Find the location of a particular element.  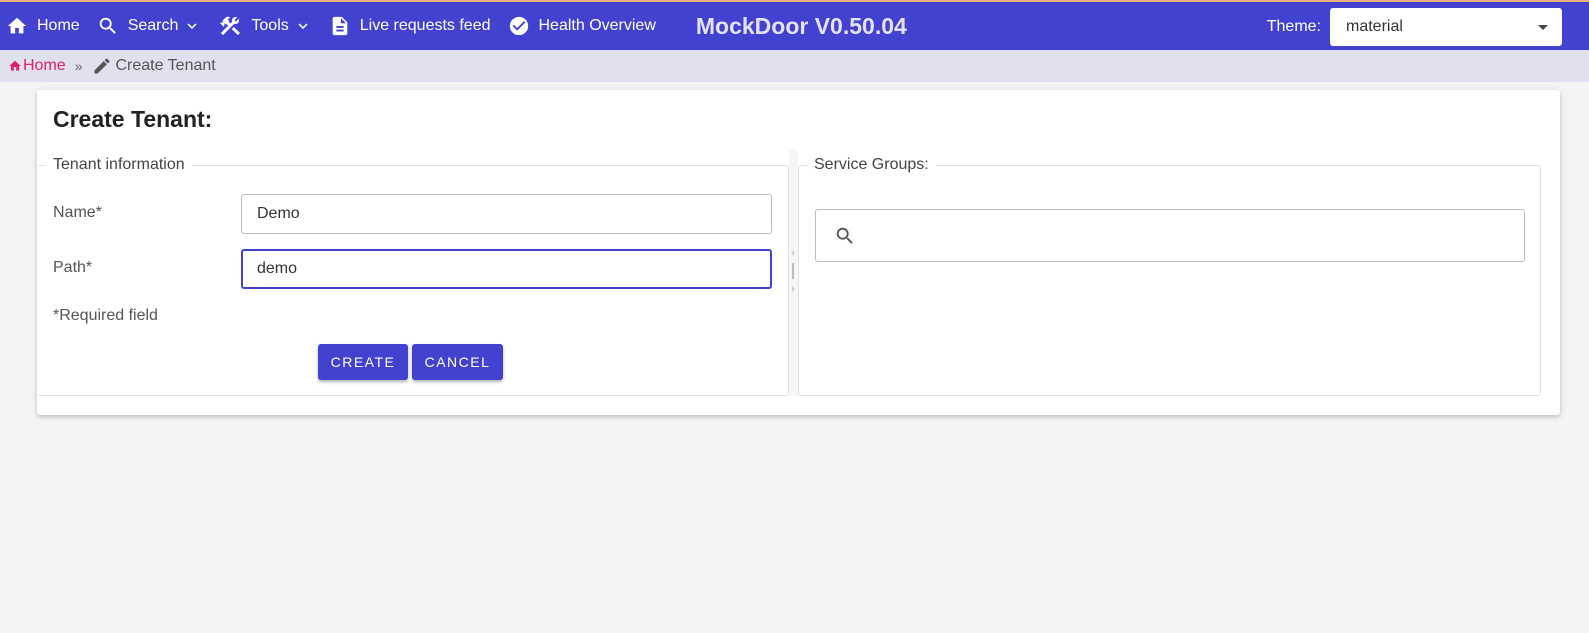

breadcrumb-current-label: Create Tenant is located at coordinates (165, 65).